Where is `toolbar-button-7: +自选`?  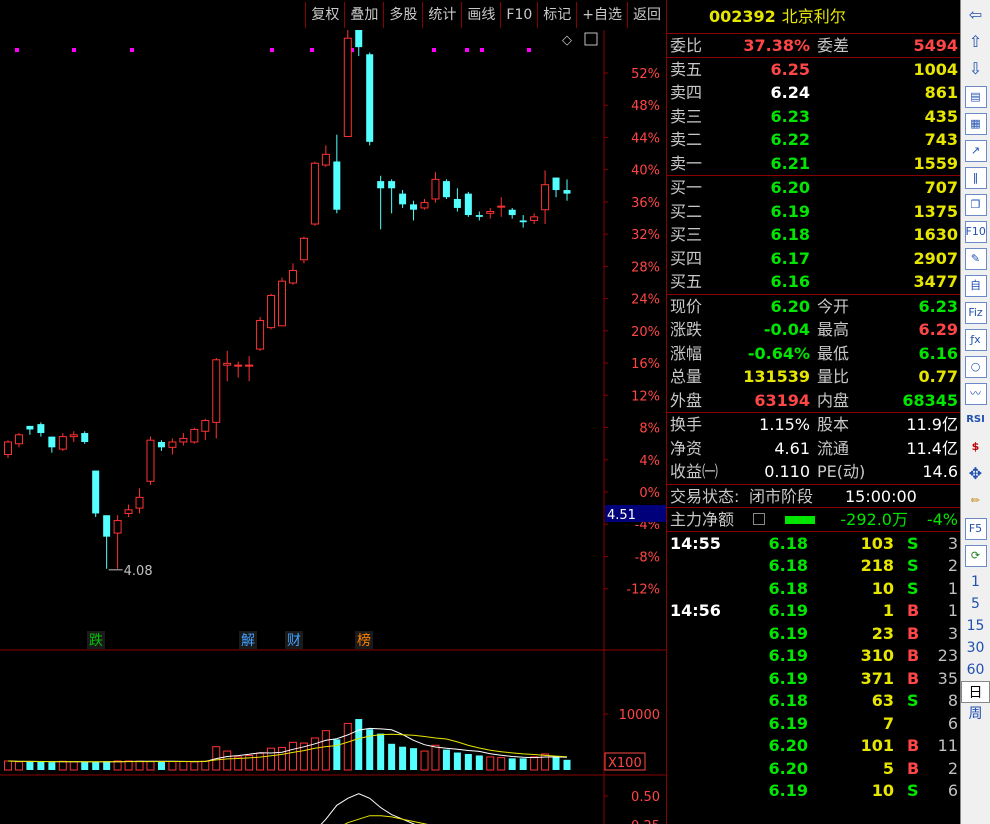 toolbar-button-7: +自选 is located at coordinates (601, 15).